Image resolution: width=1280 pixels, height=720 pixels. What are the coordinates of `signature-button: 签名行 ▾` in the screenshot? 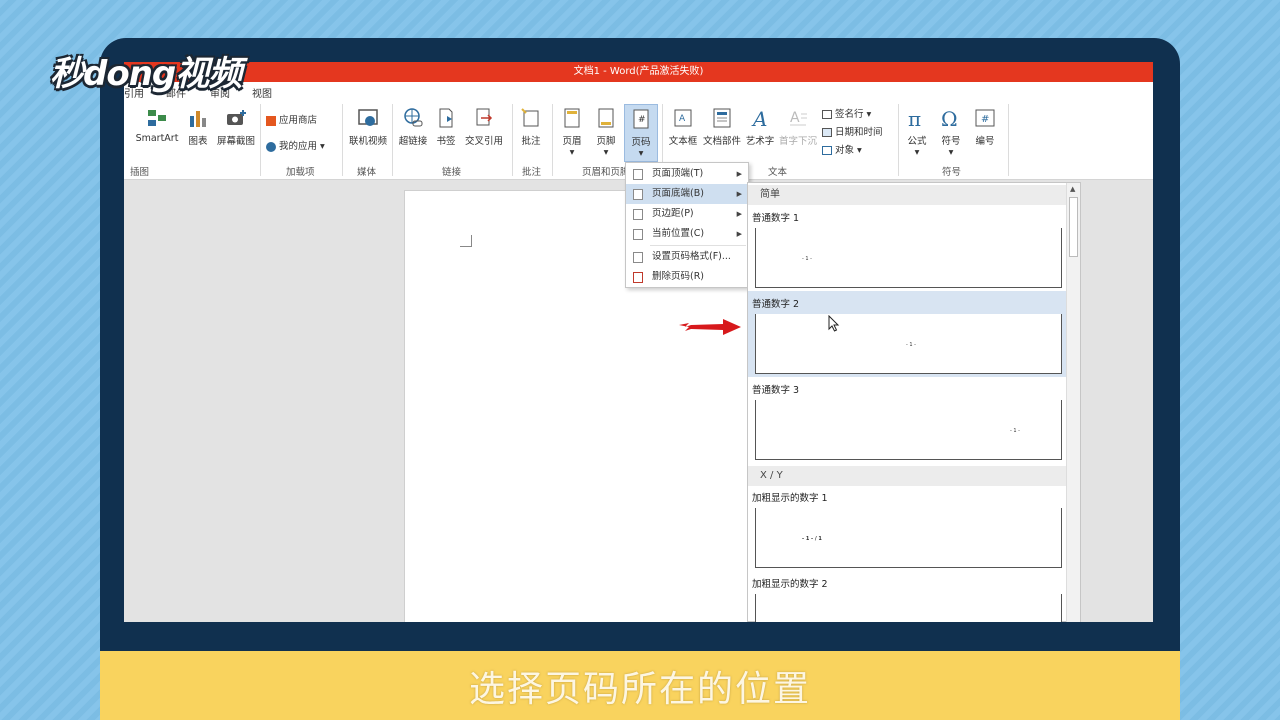 It's located at (857, 113).